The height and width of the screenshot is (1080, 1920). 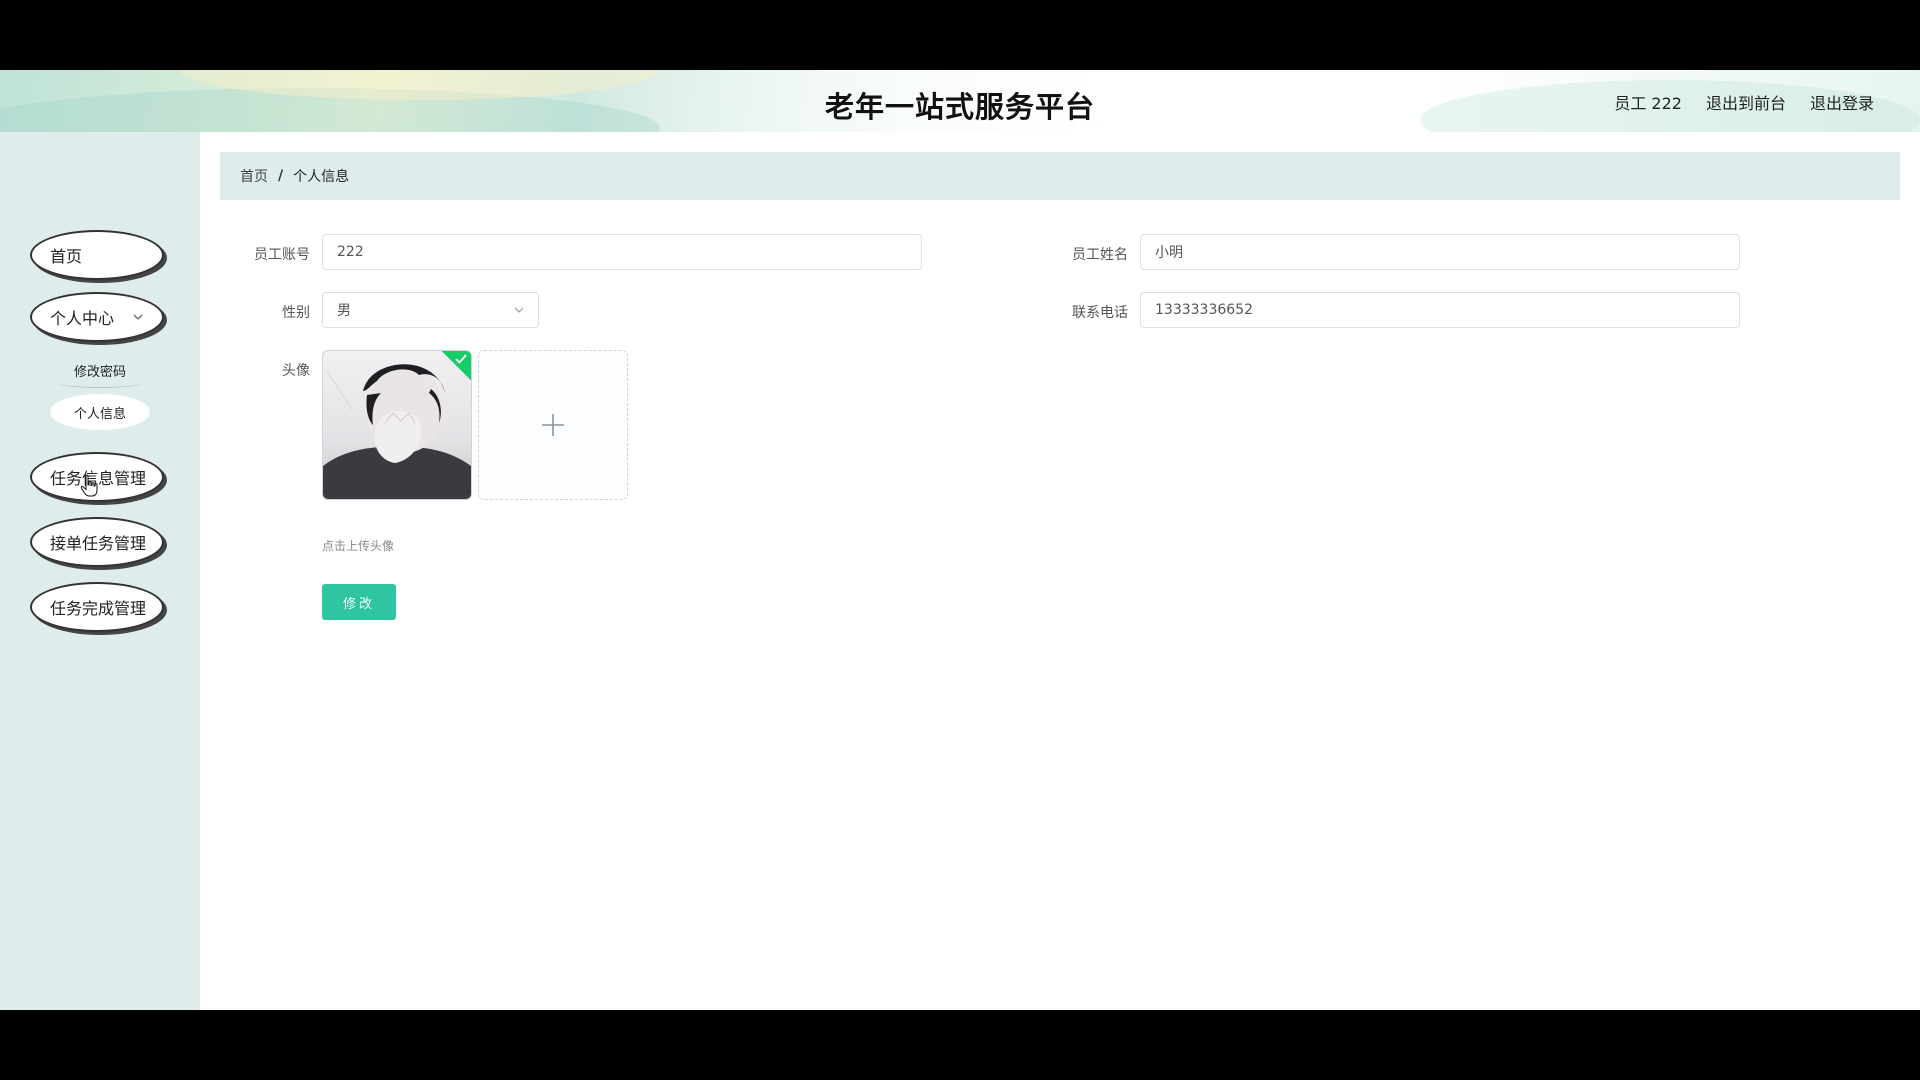 I want to click on logout-link: 退出登录, so click(x=1842, y=102).